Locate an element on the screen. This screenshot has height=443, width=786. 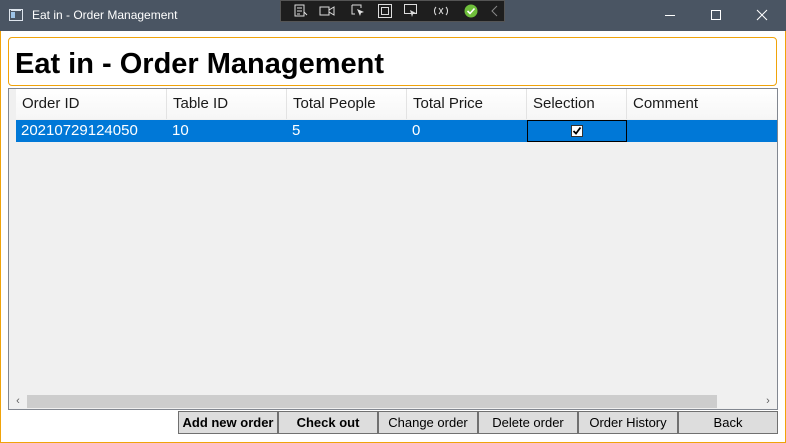
collapse-chevron-icon is located at coordinates (495, 11).